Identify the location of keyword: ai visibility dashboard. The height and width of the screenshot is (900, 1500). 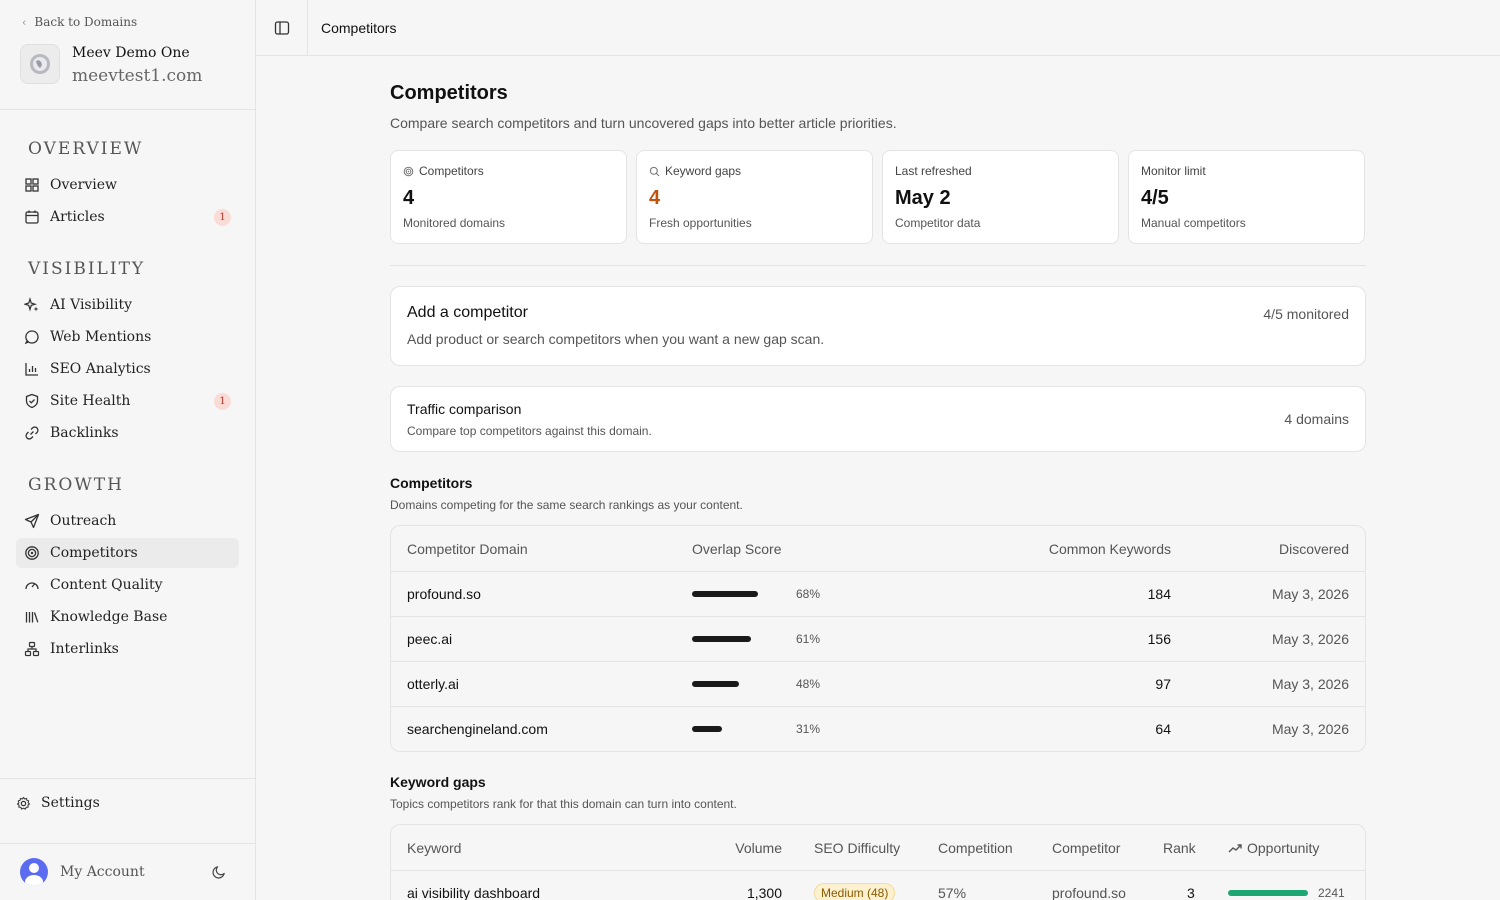
(473, 892).